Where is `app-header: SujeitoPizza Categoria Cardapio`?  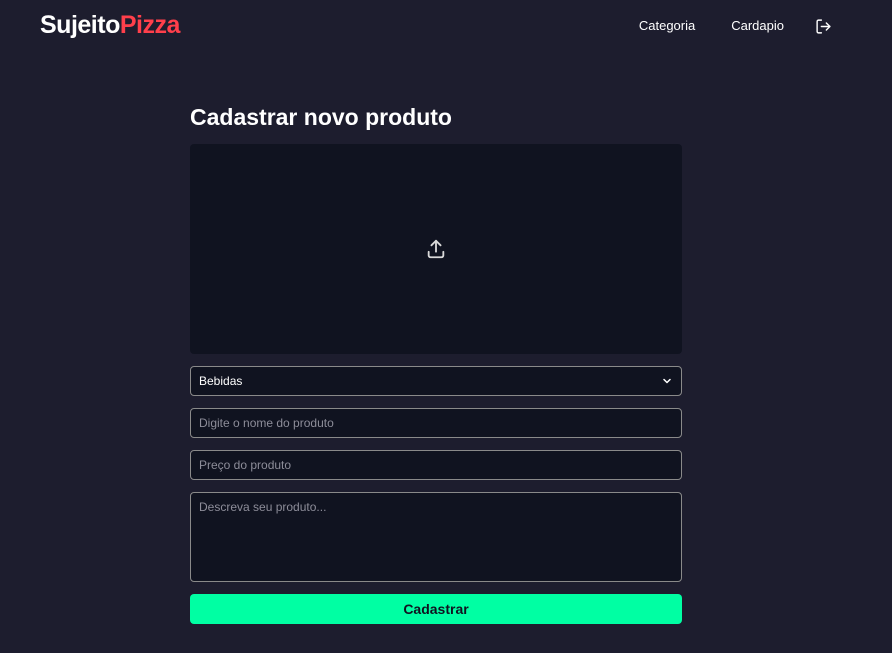
app-header: SujeitoPizza Categoria Cardapio is located at coordinates (446, 26).